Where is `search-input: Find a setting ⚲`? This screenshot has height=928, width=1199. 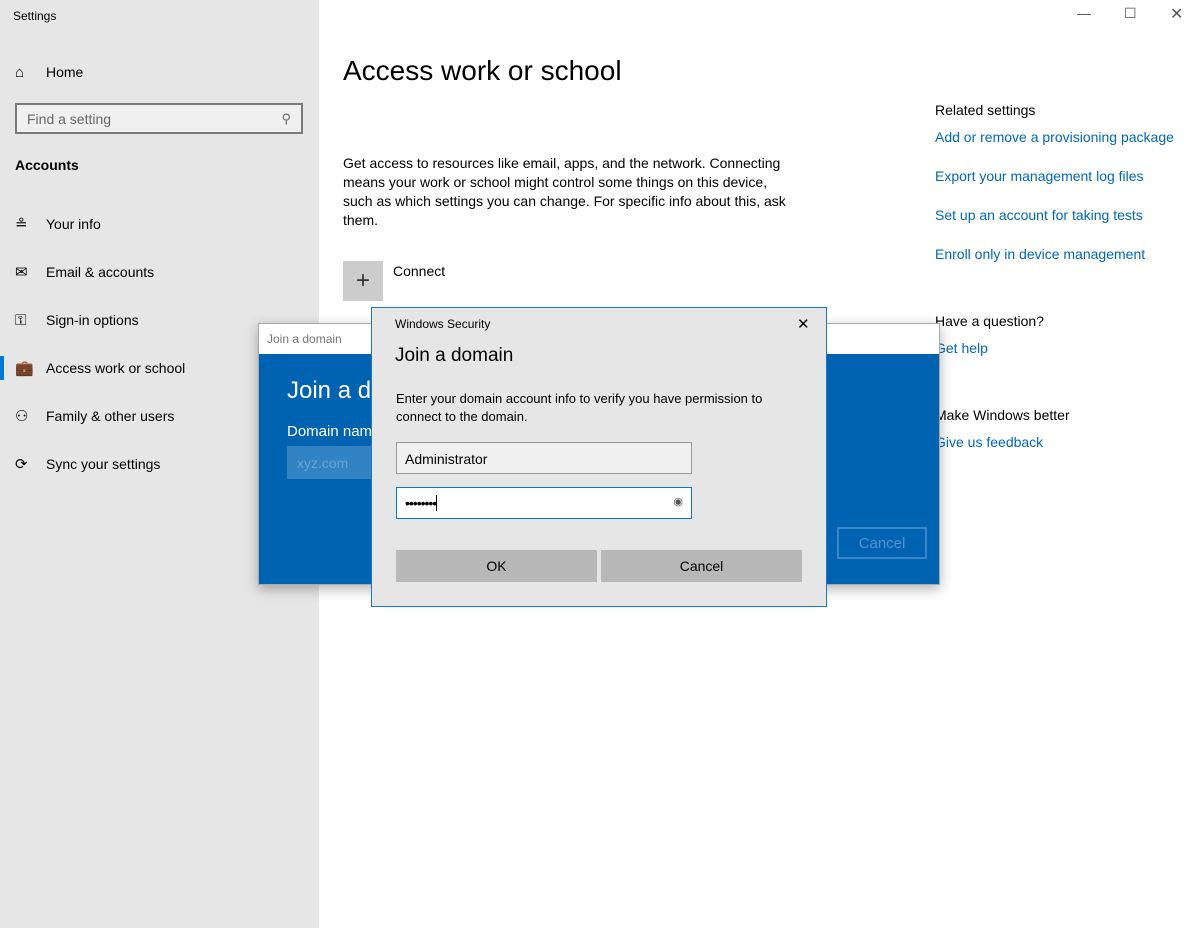
search-input: Find a setting ⚲ is located at coordinates (159, 118).